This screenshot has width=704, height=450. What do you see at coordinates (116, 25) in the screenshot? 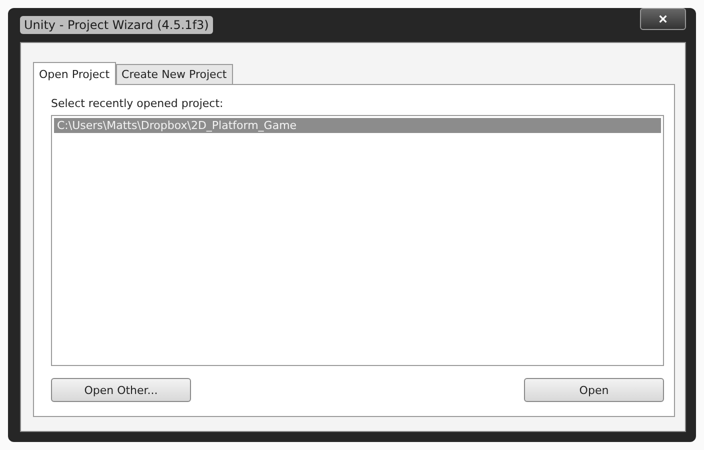
I see `window-title: Unity - Project Wizard (4.5.1f3)` at bounding box center [116, 25].